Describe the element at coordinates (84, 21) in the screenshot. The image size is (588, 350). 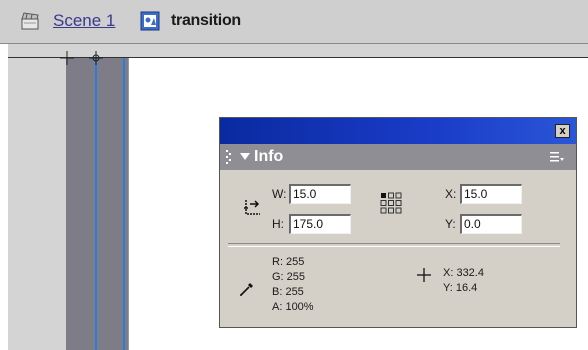
I see `breadcrumb-scene-link: Scene 1` at that location.